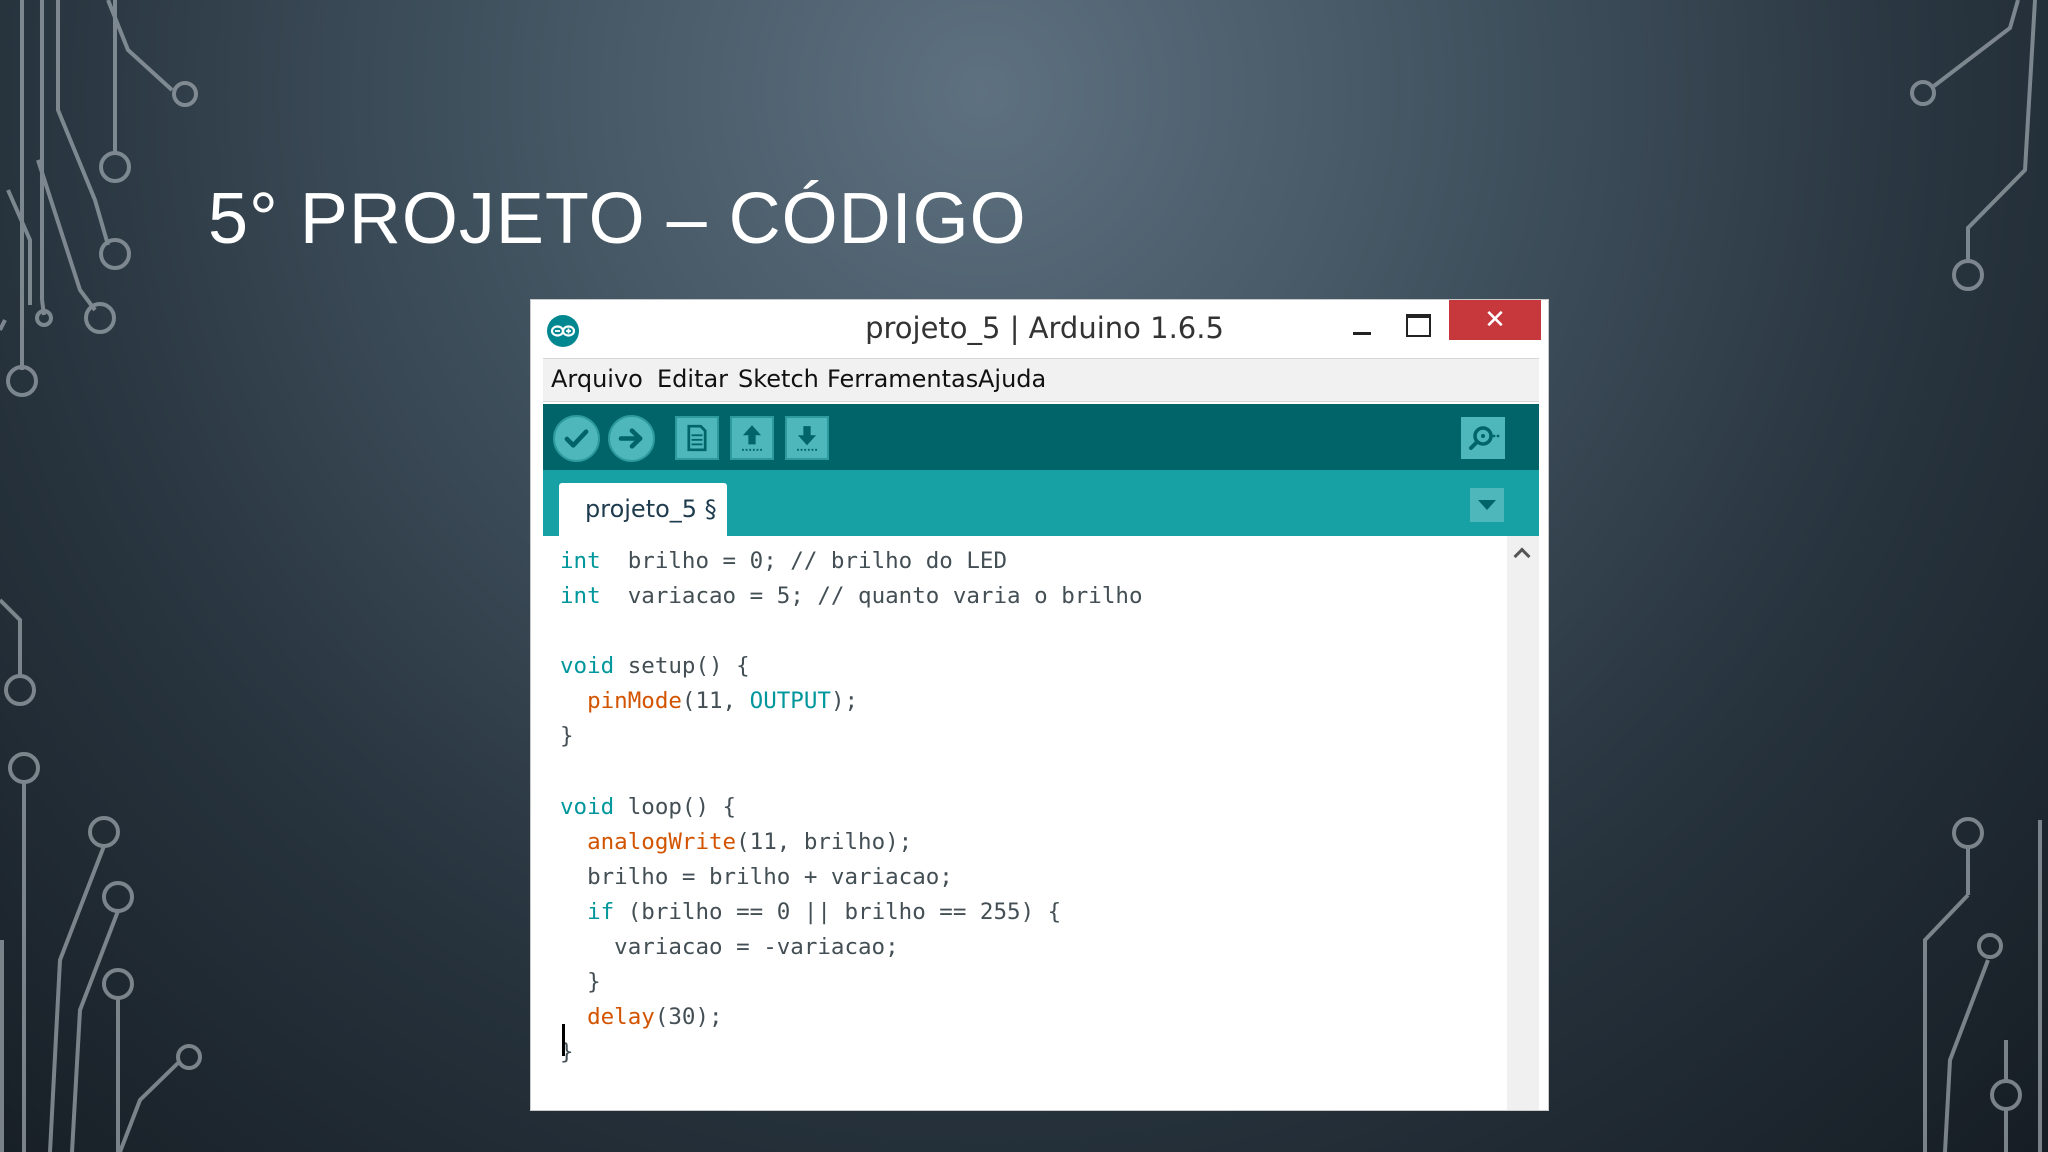 This screenshot has width=2048, height=1152. What do you see at coordinates (648, 841) in the screenshot?
I see `code-function: analogWrite` at bounding box center [648, 841].